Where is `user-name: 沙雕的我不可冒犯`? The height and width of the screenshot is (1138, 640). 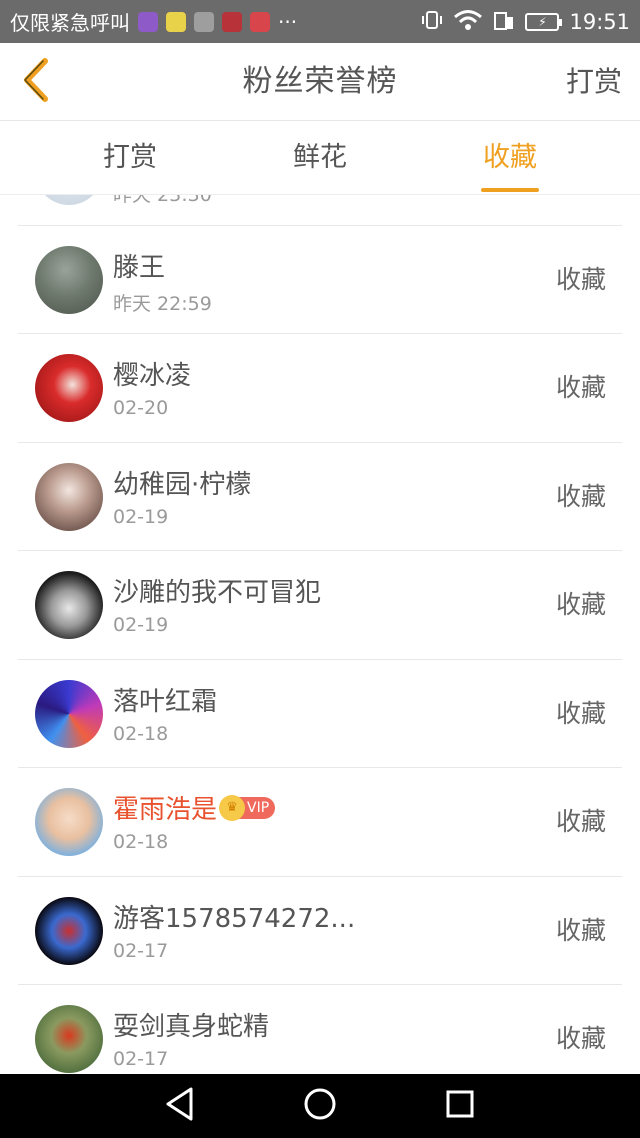
user-name: 沙雕的我不可冒犯 is located at coordinates (217, 593).